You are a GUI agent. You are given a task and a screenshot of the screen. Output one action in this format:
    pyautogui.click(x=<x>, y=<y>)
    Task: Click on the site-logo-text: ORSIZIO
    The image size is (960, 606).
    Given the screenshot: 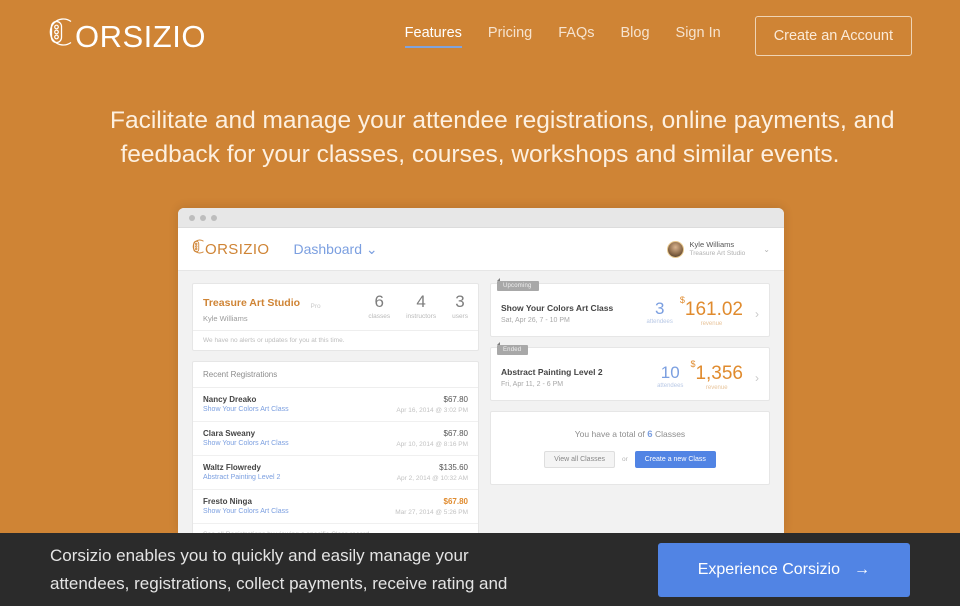 What is the action you would take?
    pyautogui.click(x=140, y=36)
    